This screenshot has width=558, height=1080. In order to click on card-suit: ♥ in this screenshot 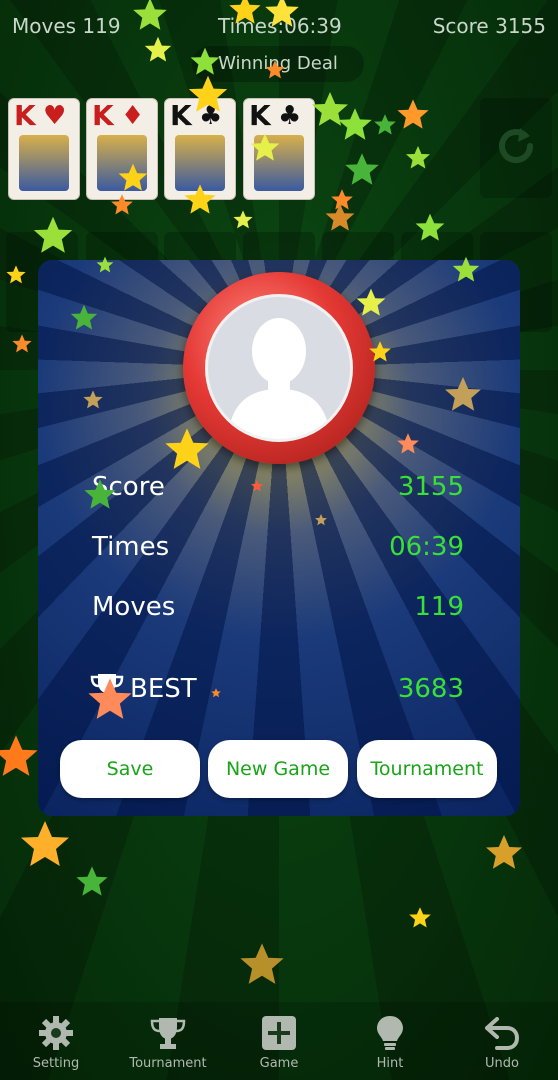, I will do `click(55, 116)`.